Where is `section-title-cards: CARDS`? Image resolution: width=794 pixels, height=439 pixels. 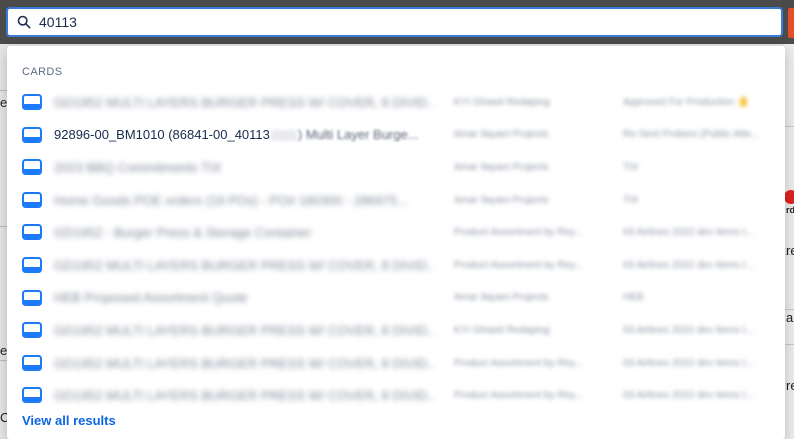 section-title-cards: CARDS is located at coordinates (42, 72).